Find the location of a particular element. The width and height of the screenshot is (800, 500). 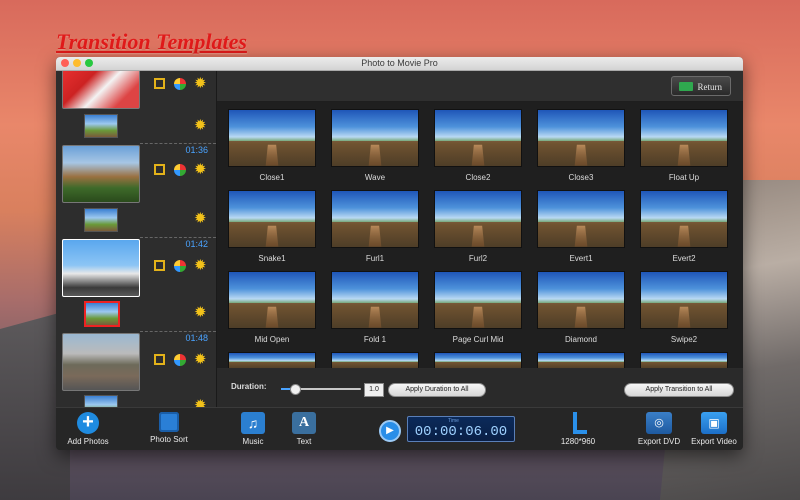

duration-slider is located at coordinates (321, 389).